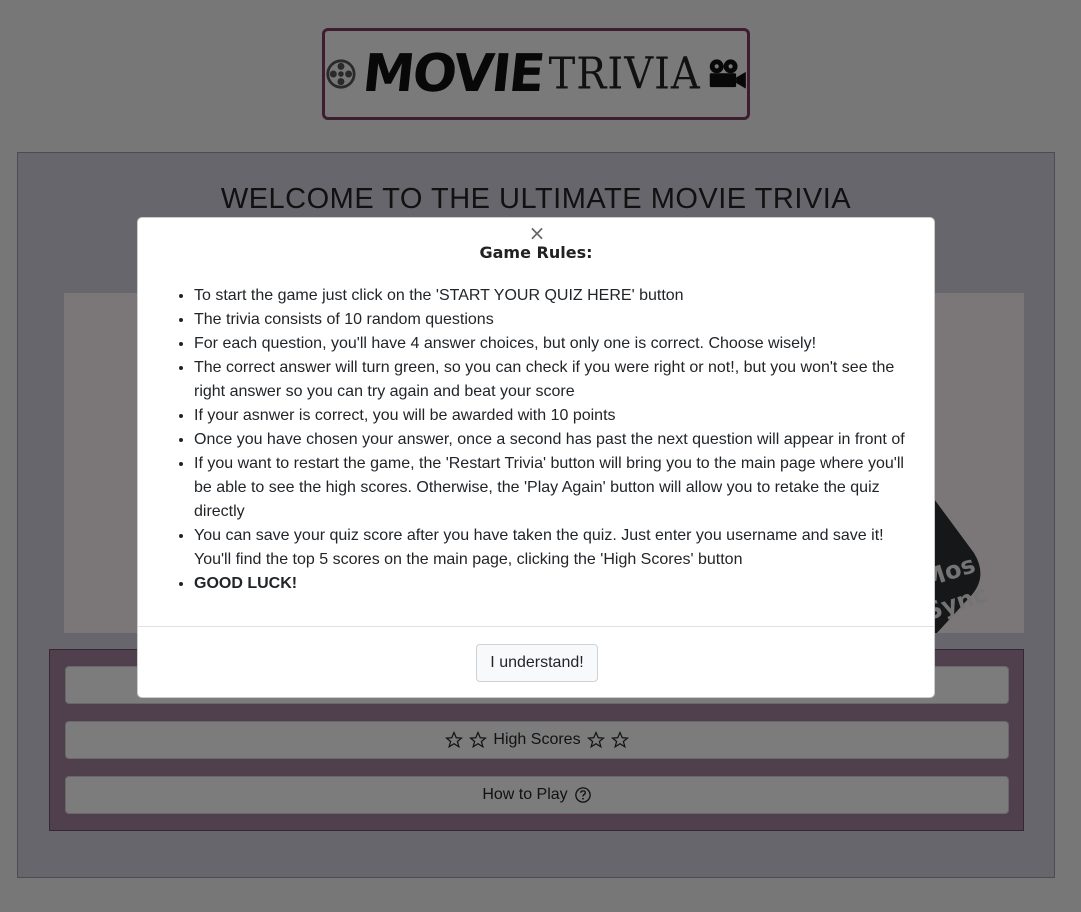  Describe the element at coordinates (555, 584) in the screenshot. I see `list-item: GOOD LUCK!` at that location.